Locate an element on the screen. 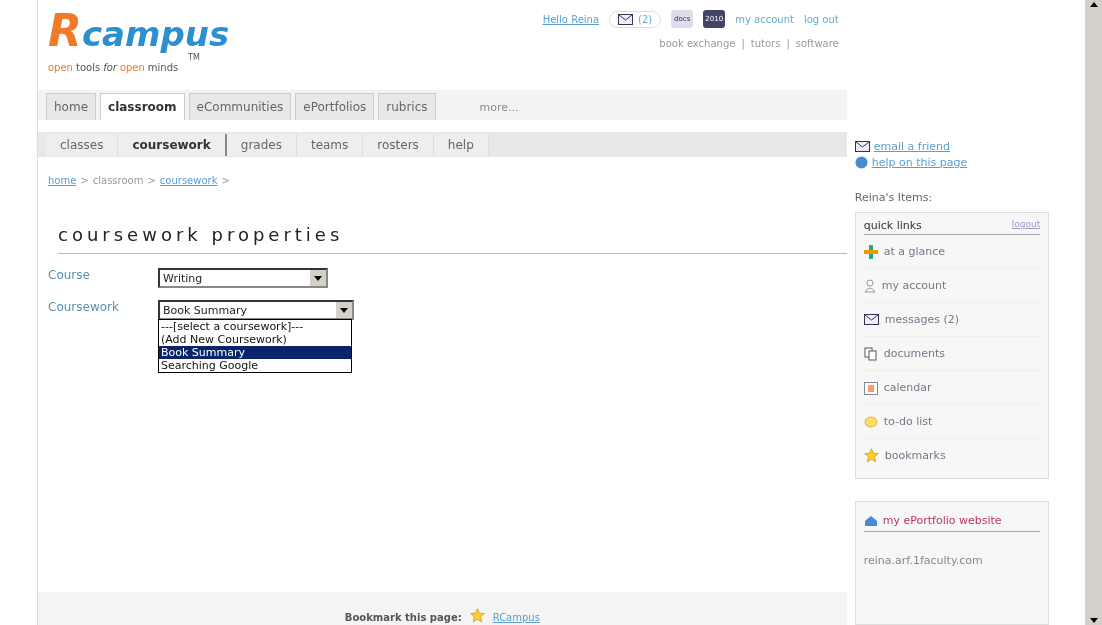 The height and width of the screenshot is (625, 1102). dropdown: Book Summary is located at coordinates (256, 310).